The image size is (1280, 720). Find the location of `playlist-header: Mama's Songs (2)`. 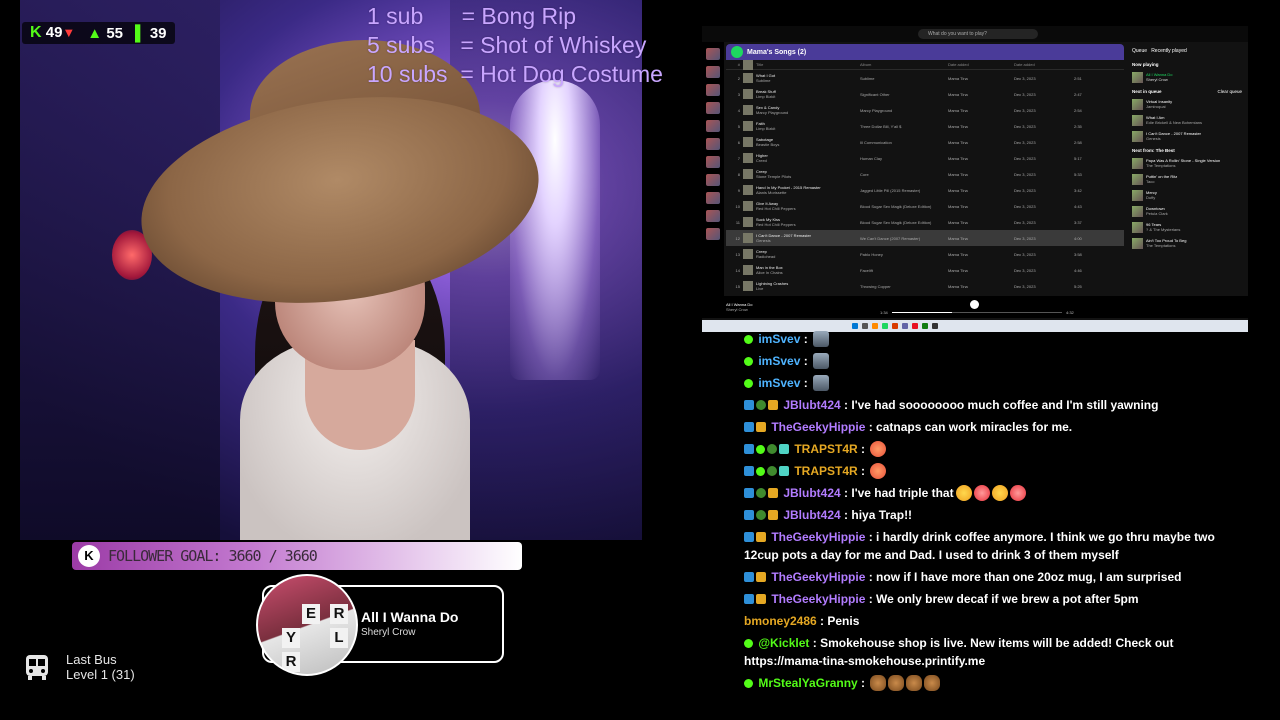

playlist-header: Mama's Songs (2) is located at coordinates (925, 52).